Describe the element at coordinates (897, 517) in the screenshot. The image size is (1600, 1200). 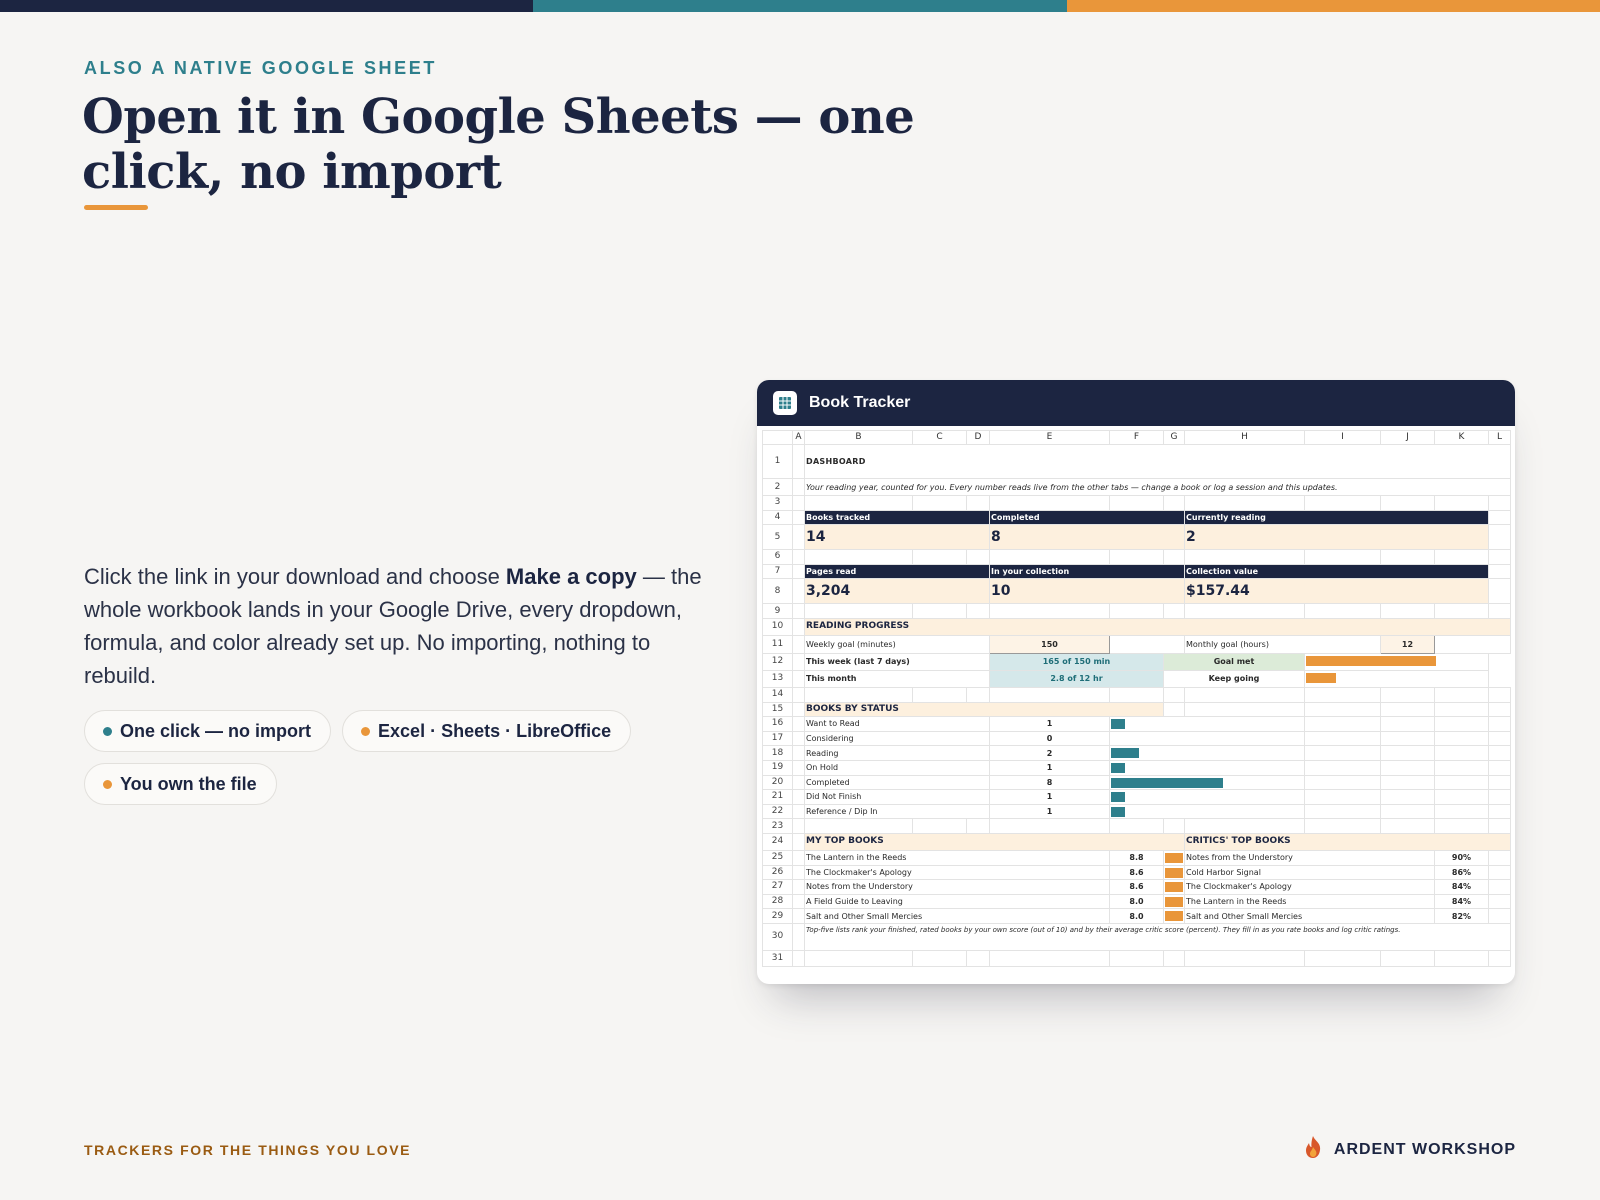
I see `kpi-label-books-tracked: Books tracked` at that location.